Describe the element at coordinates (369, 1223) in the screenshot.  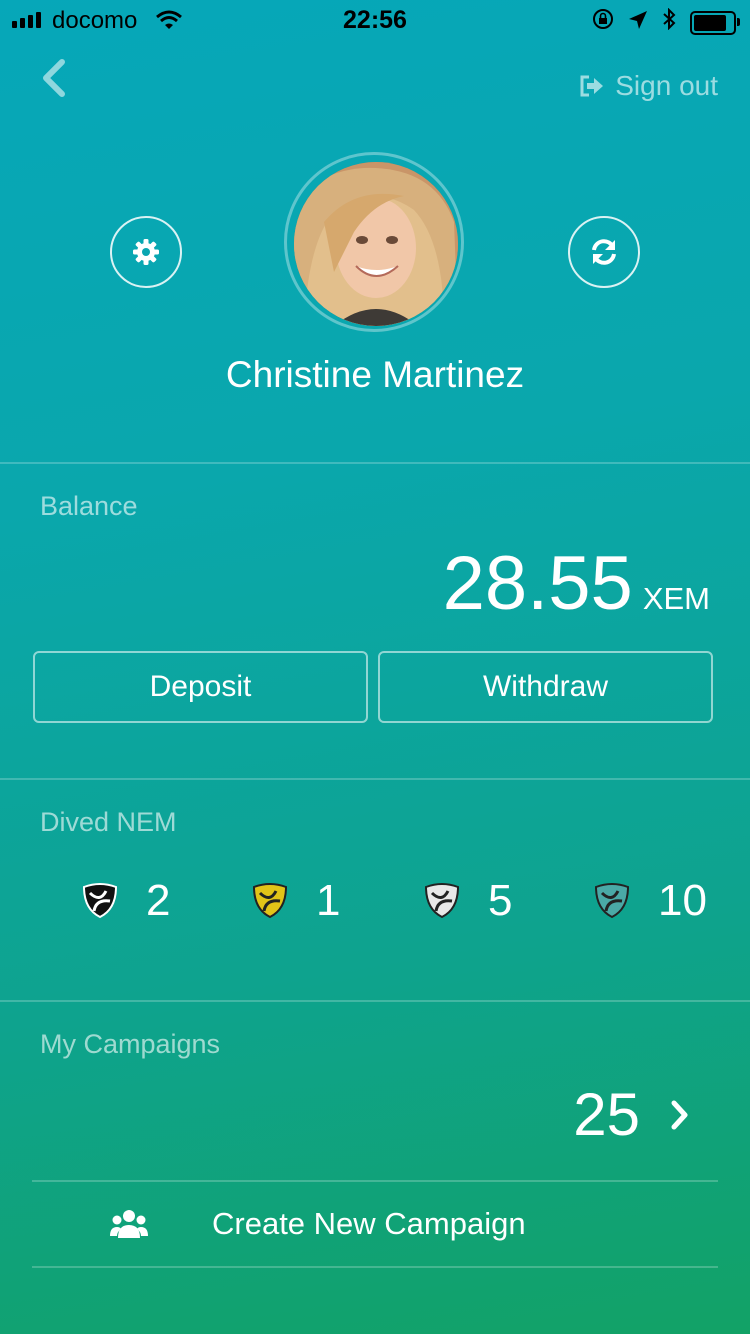
I see `create-campaign-label: Create New Campaign` at that location.